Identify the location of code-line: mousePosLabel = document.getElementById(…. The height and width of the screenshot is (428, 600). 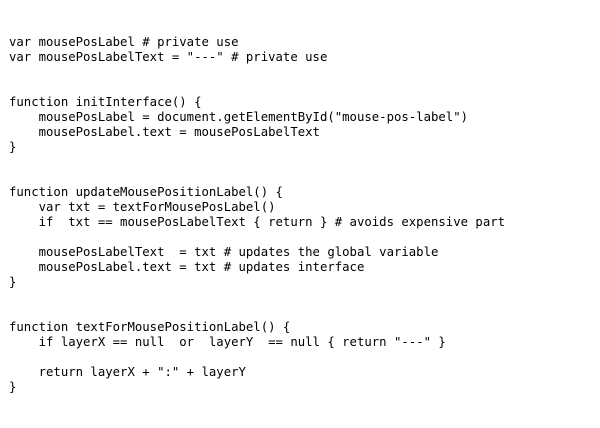
(239, 117).